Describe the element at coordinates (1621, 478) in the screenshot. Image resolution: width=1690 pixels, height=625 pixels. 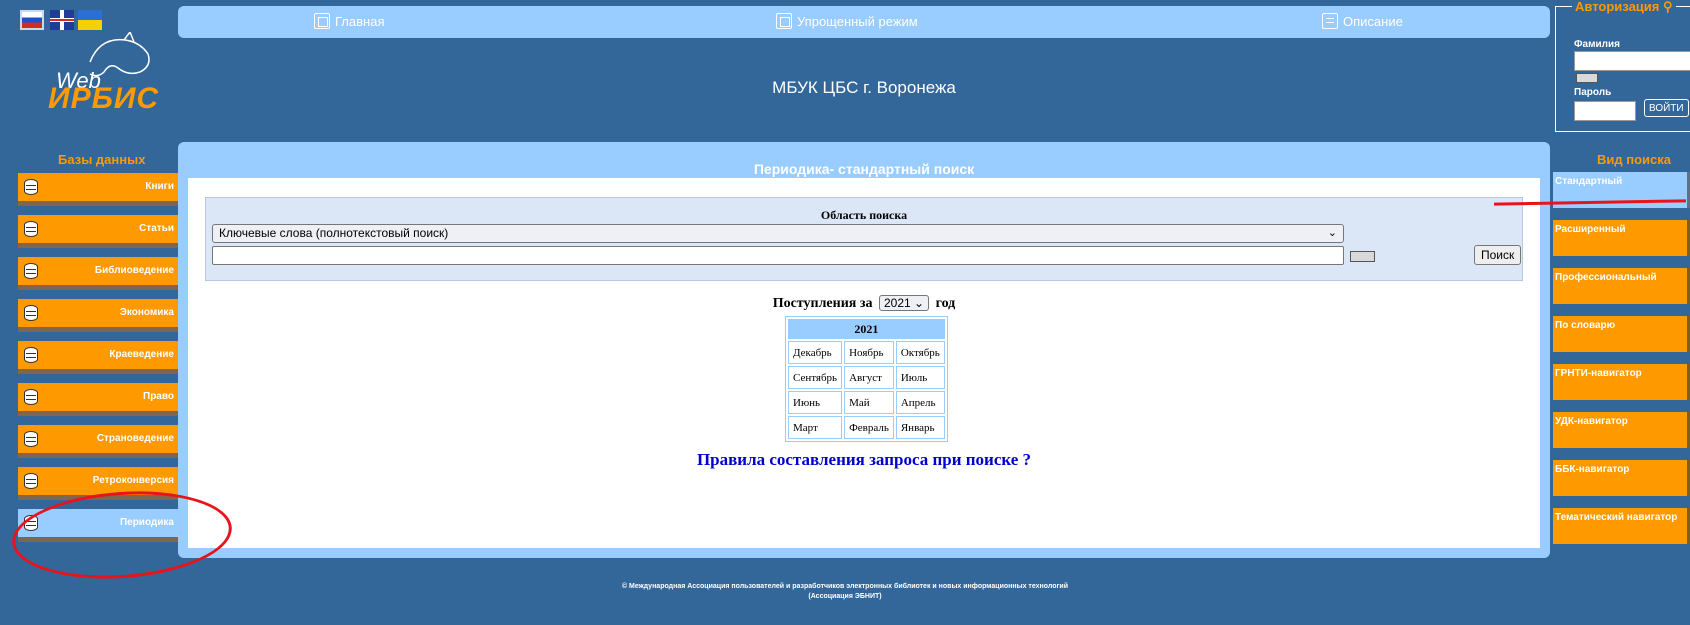
I see `search-type-bbk: ББК-навигатор` at that location.